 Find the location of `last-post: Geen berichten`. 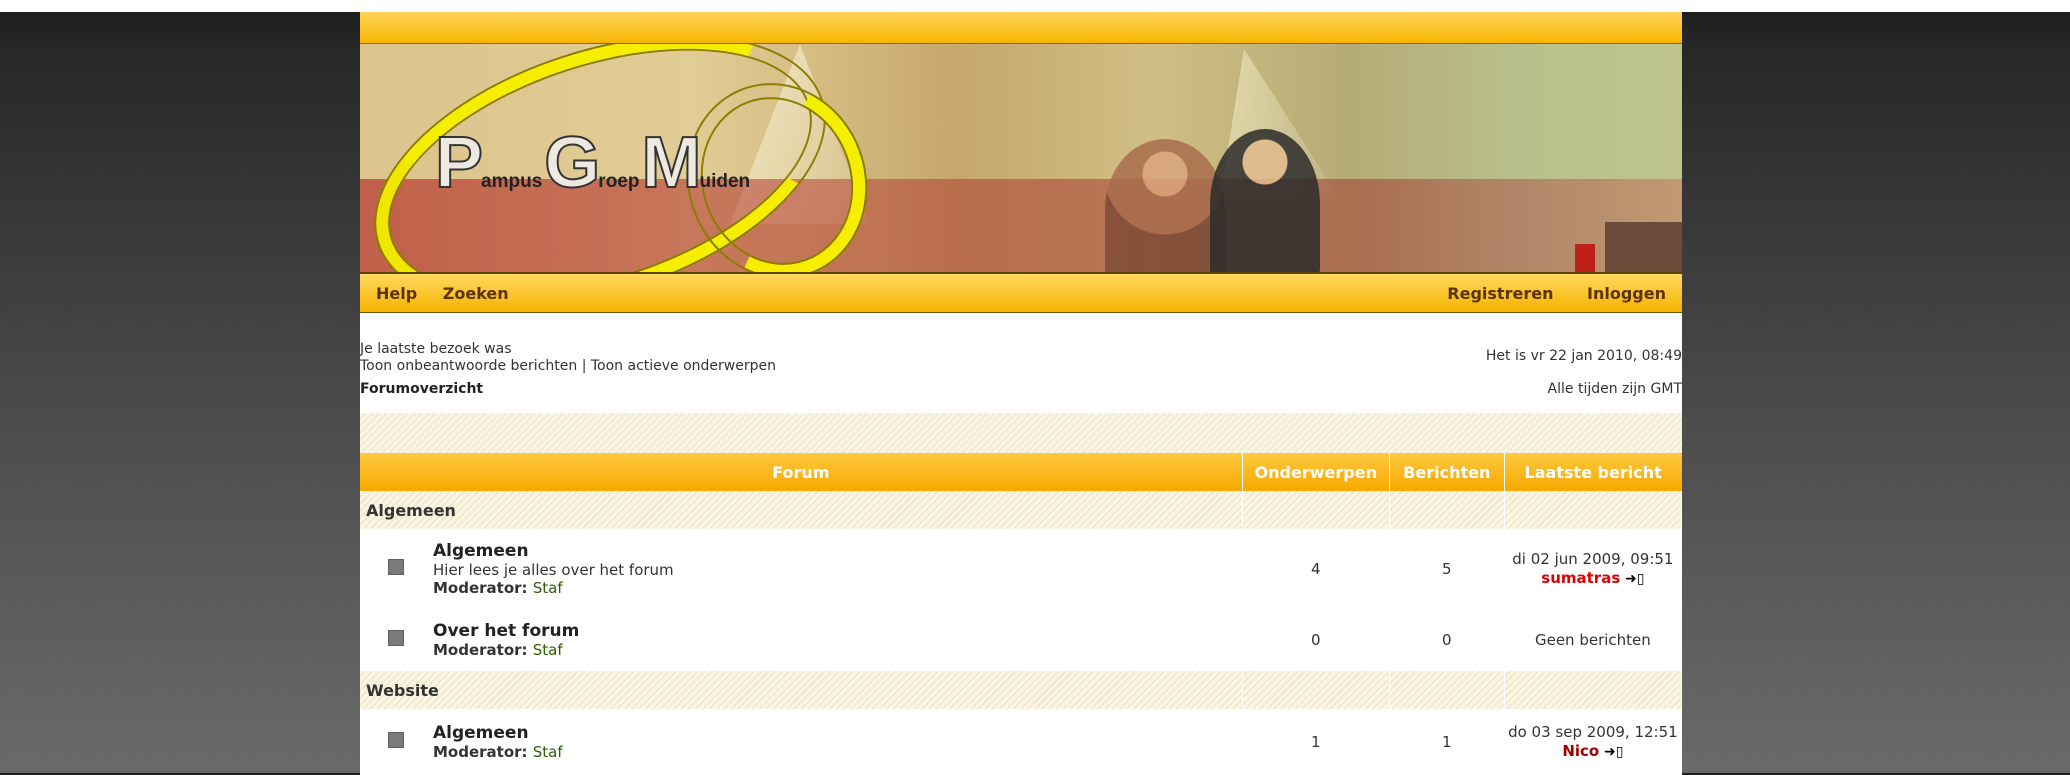

last-post: Geen berichten is located at coordinates (1593, 640).